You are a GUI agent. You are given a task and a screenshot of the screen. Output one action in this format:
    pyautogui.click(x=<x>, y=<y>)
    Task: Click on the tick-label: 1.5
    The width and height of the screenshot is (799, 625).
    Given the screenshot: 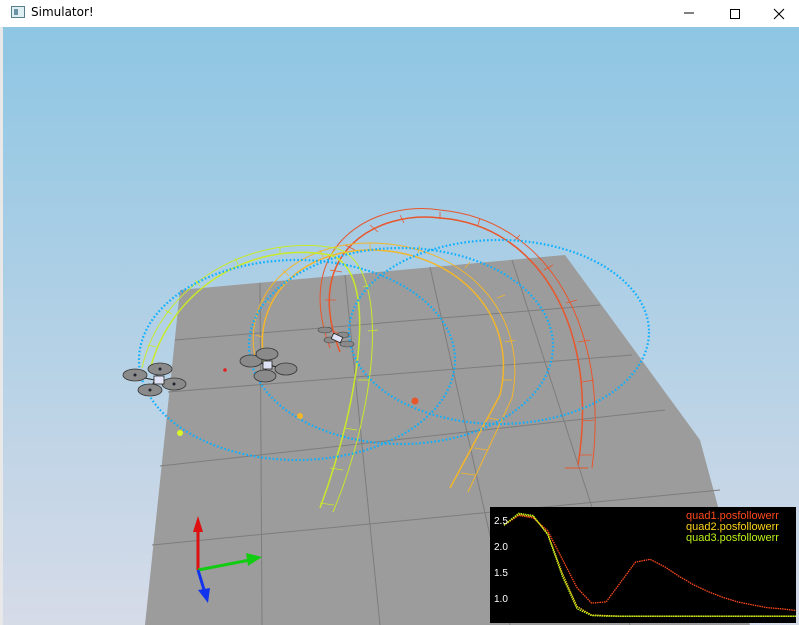 What is the action you would take?
    pyautogui.click(x=501, y=573)
    